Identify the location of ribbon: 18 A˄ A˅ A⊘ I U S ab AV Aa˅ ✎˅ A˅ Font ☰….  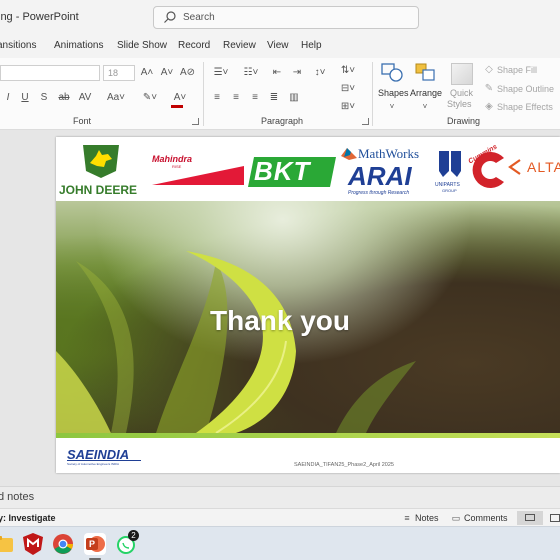
(280, 94).